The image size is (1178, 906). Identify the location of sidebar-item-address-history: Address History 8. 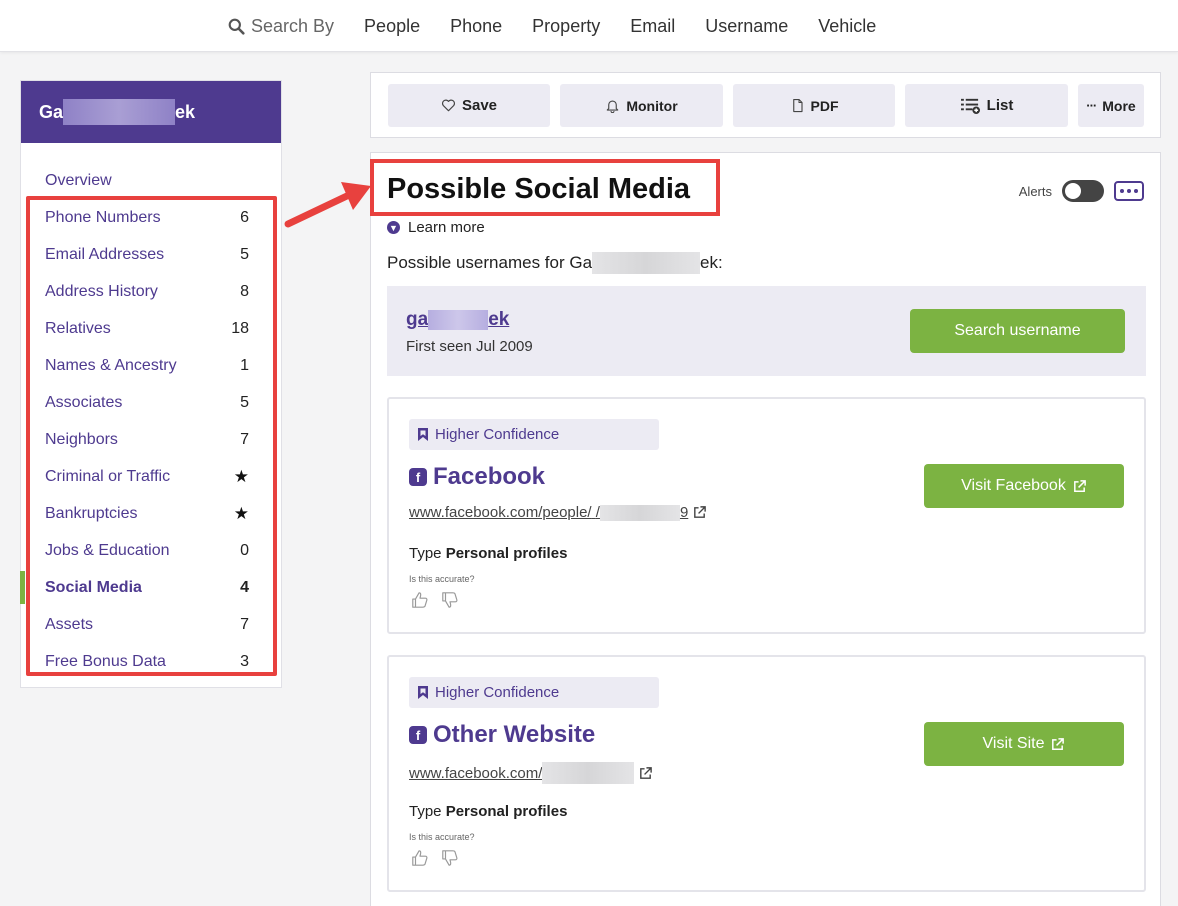
(151, 291).